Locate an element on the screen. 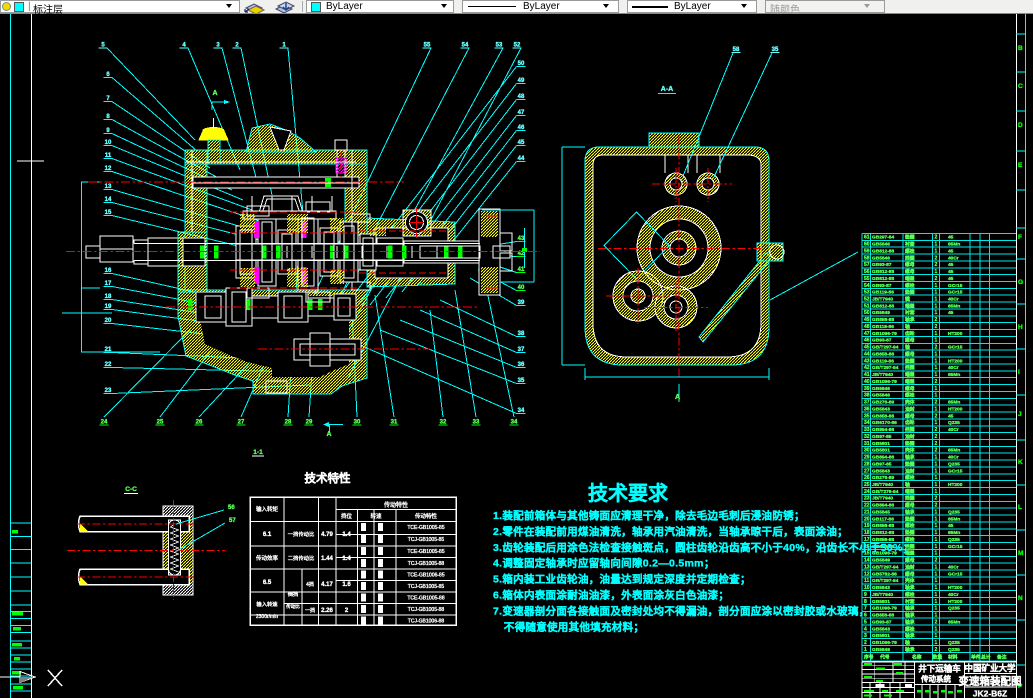 This screenshot has height=698, width=1033. svg-text: K is located at coordinates (1020, 462).